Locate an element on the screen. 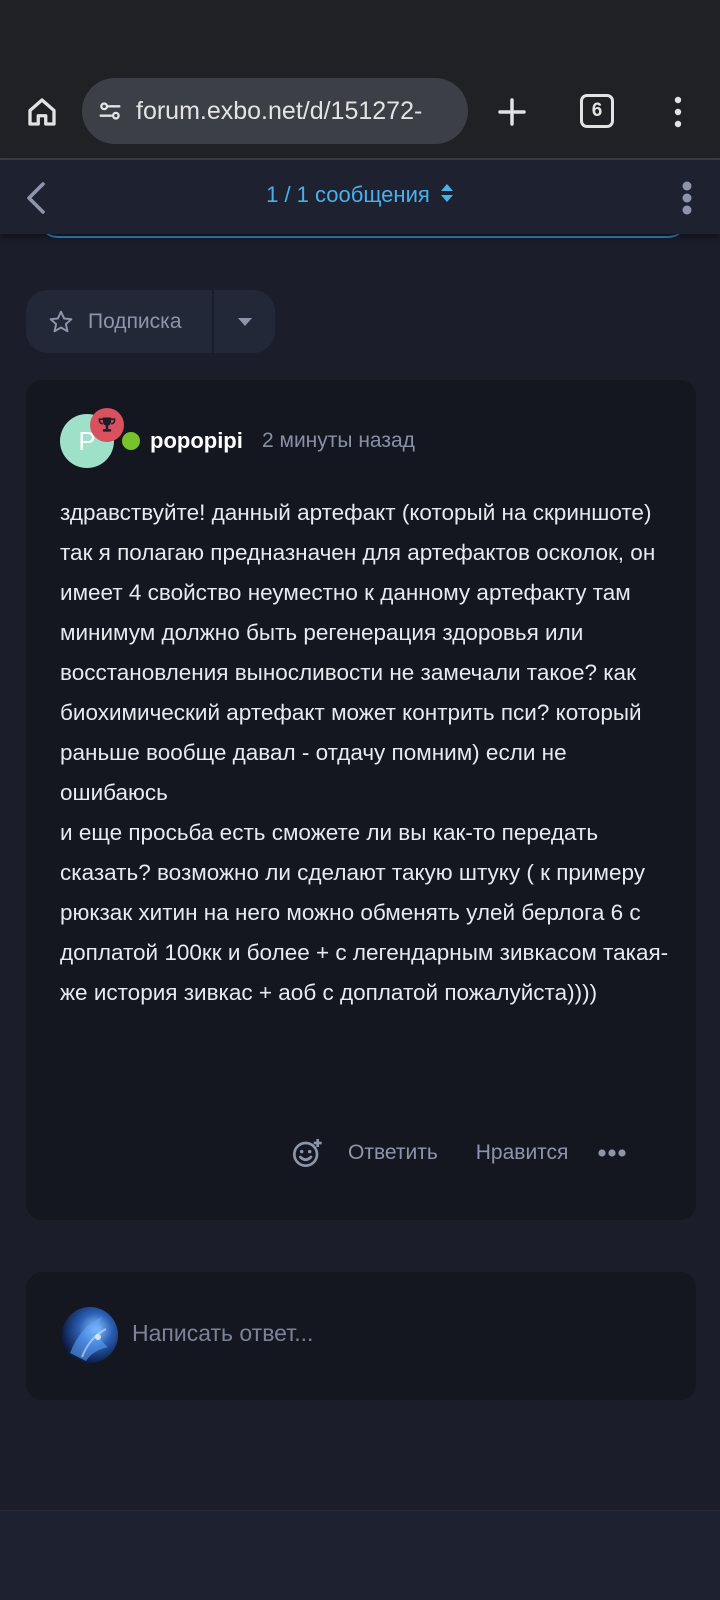  home-icon is located at coordinates (42, 112).